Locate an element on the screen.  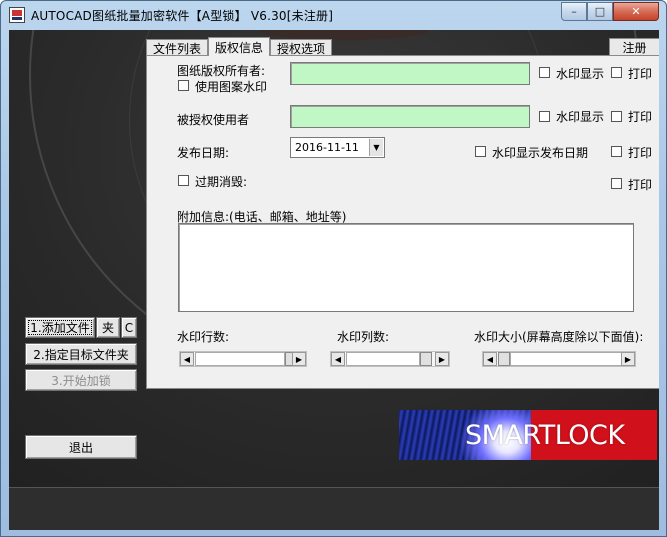
window-title: AUTOCAD图纸批量加密软件【A型锁】 V6.30[未注册] is located at coordinates (182, 16).